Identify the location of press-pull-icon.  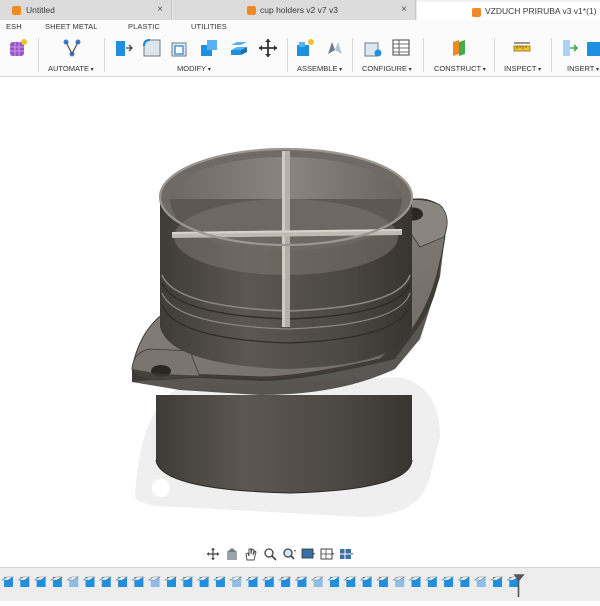
(123, 48).